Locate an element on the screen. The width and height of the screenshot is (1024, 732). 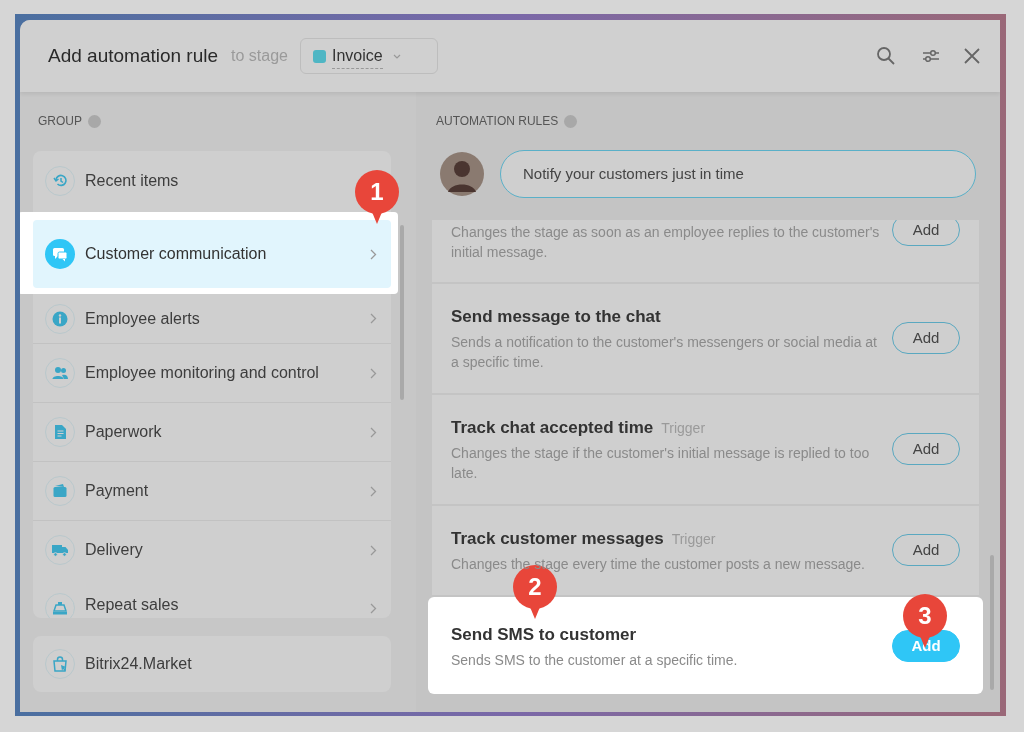
rule-description: Changes the stage every time the customer posts a new message. is located at coordinates (658, 564).